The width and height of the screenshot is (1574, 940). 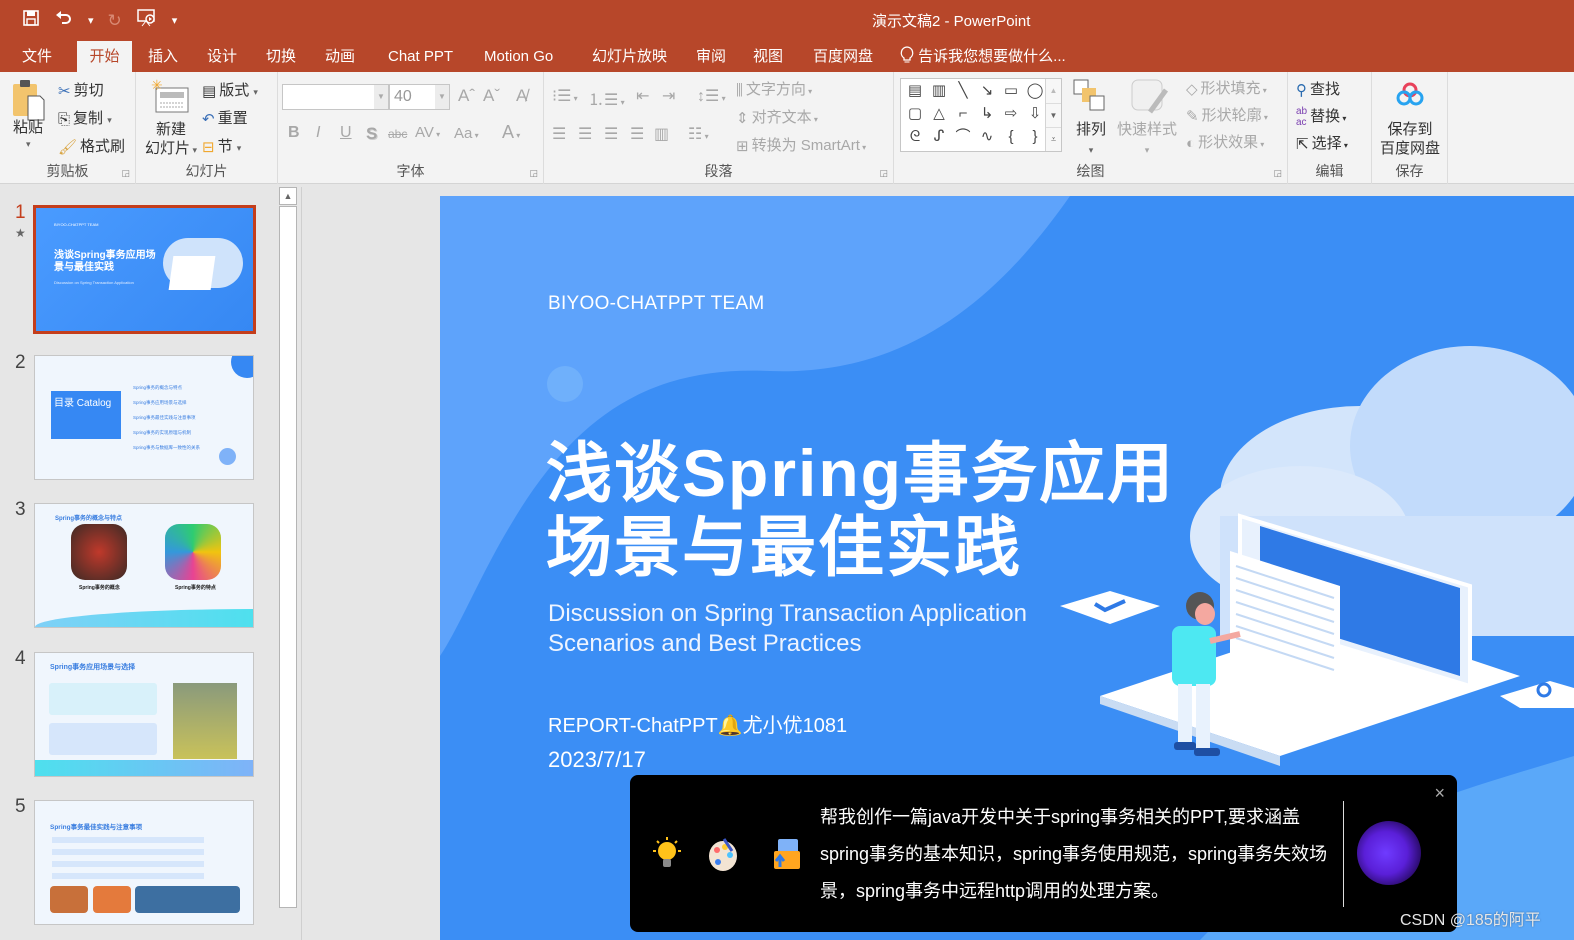 What do you see at coordinates (397, 134) in the screenshot?
I see `strikethrough-button: abc` at bounding box center [397, 134].